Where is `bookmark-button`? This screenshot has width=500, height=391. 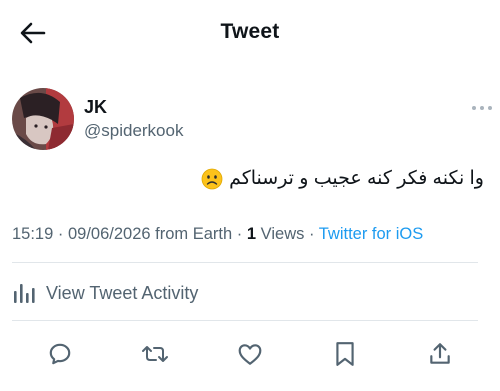
bookmark-button is located at coordinates (345, 354).